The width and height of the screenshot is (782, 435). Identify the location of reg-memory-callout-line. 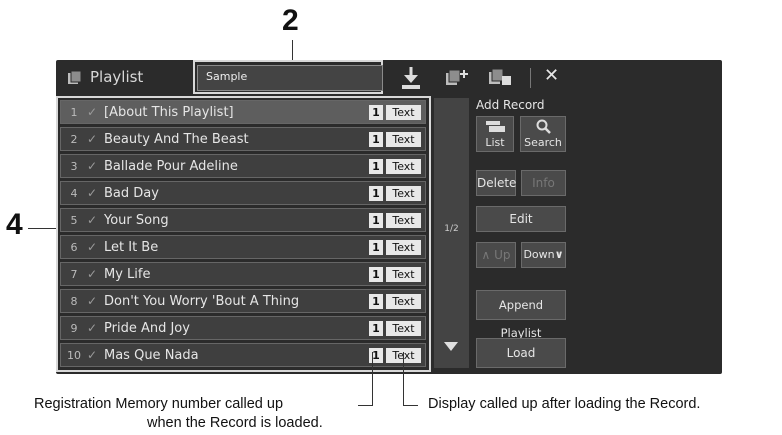
(372, 379).